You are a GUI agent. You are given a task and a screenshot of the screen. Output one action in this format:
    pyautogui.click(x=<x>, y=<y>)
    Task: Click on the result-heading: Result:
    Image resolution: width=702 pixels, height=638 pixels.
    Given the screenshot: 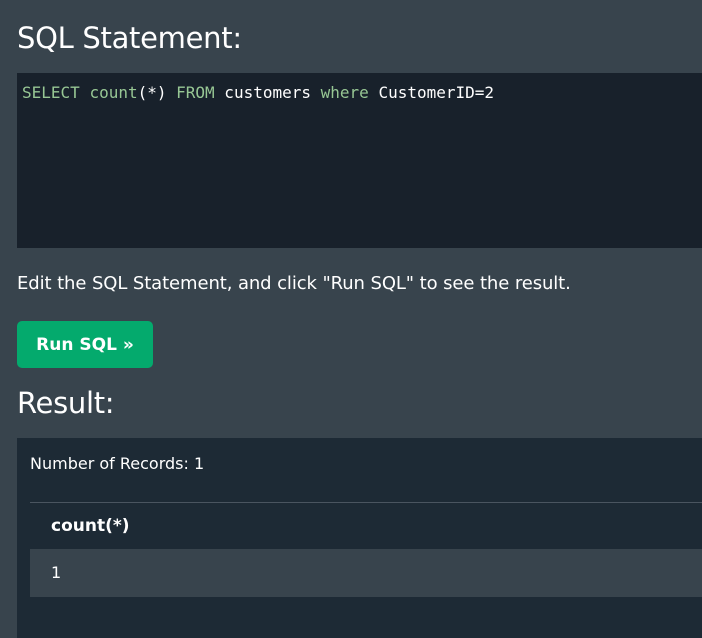 What is the action you would take?
    pyautogui.click(x=66, y=403)
    